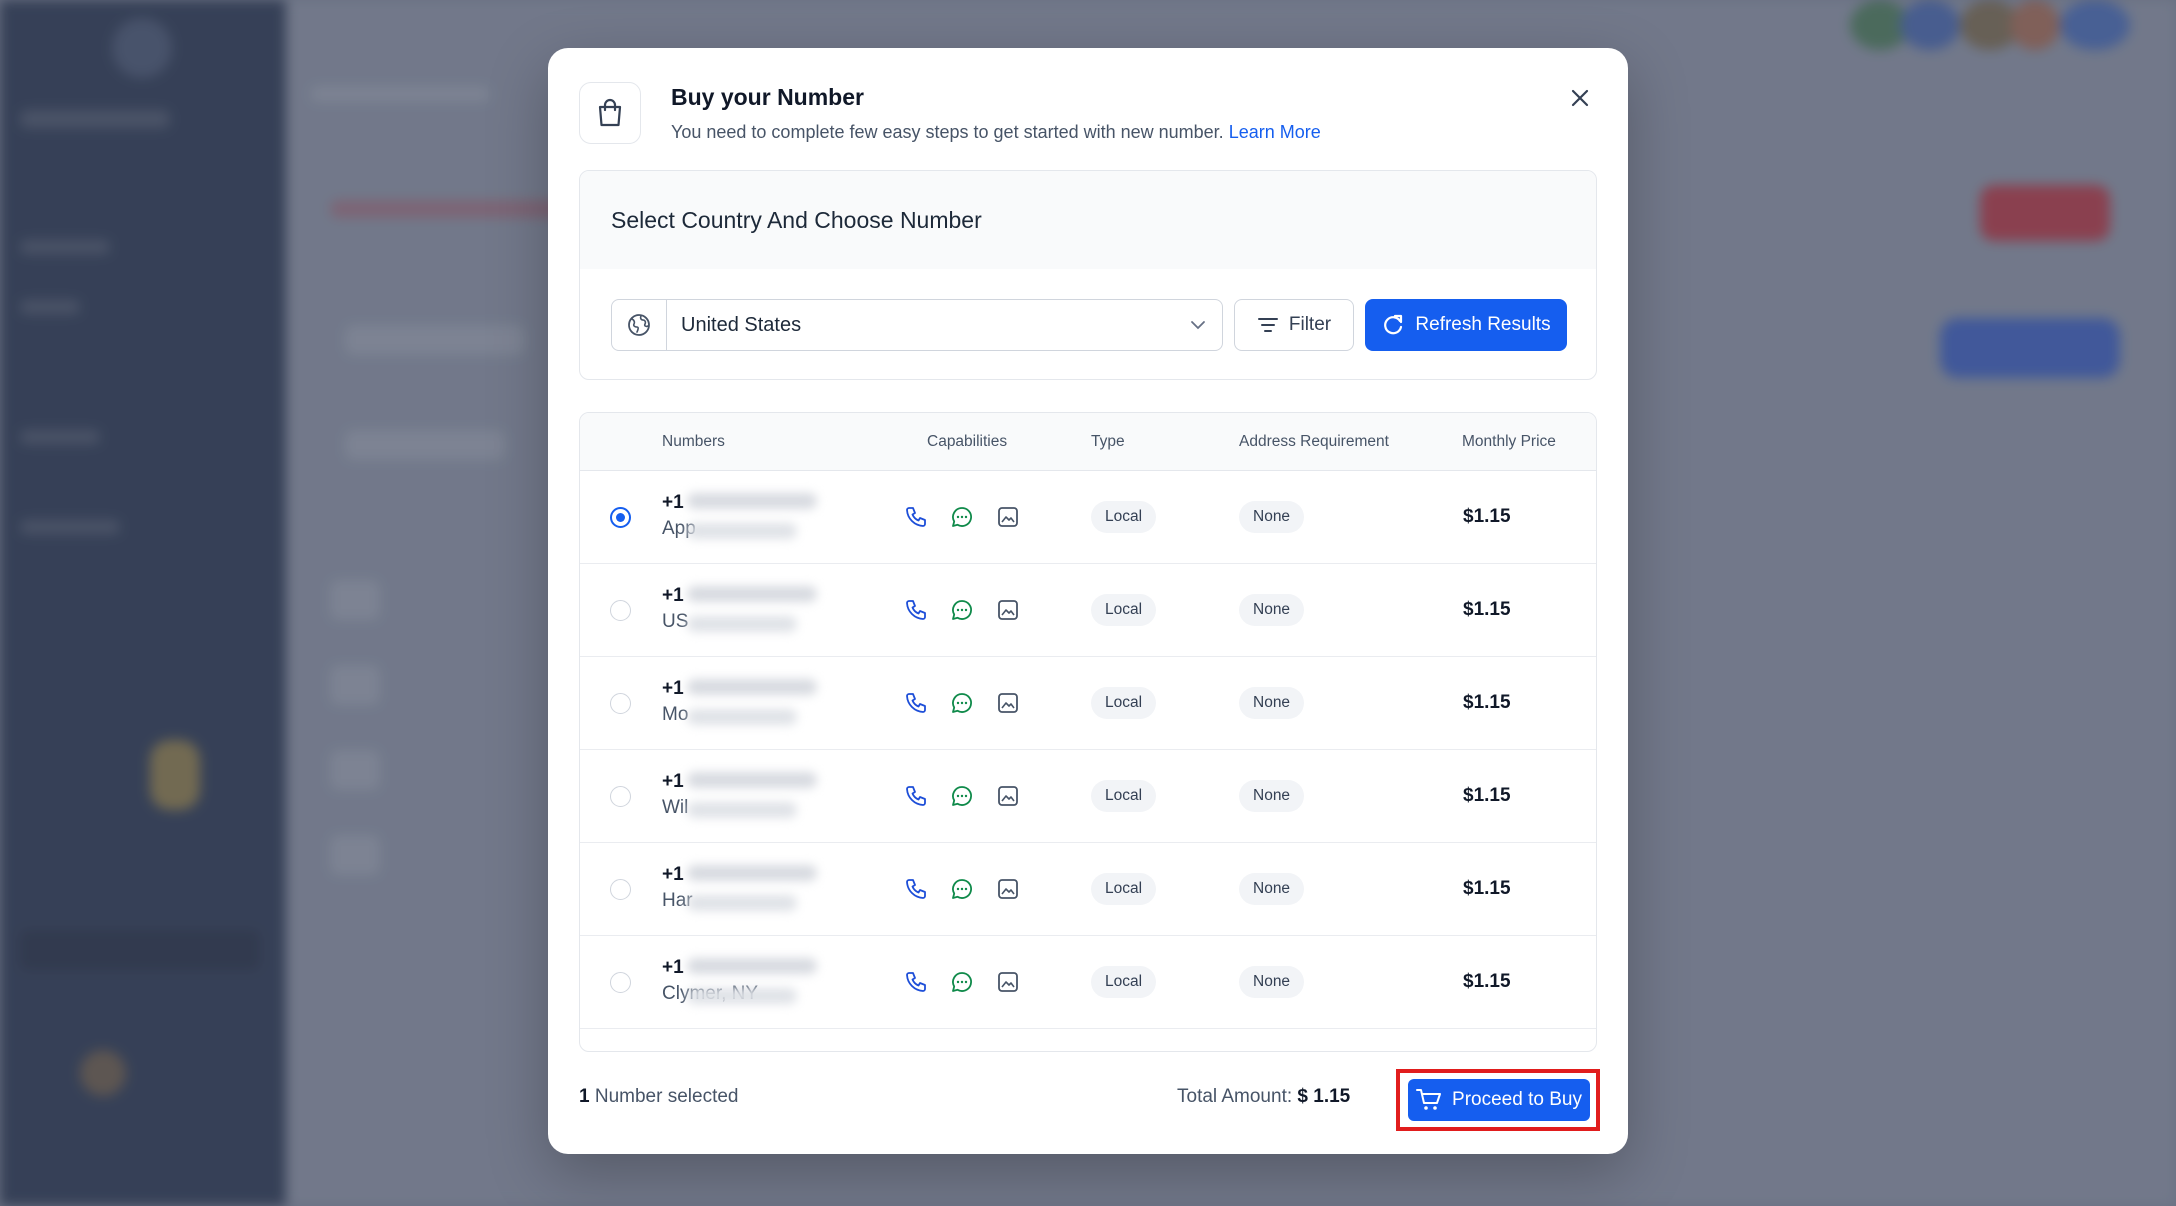 The width and height of the screenshot is (2176, 1206). I want to click on column-header-price: Monthly Price, so click(1509, 441).